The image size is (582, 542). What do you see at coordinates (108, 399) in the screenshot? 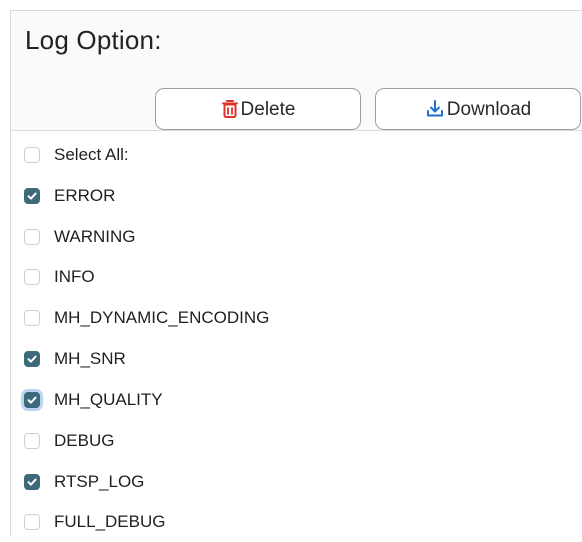
I see `option-label: MH_QUALITY` at bounding box center [108, 399].